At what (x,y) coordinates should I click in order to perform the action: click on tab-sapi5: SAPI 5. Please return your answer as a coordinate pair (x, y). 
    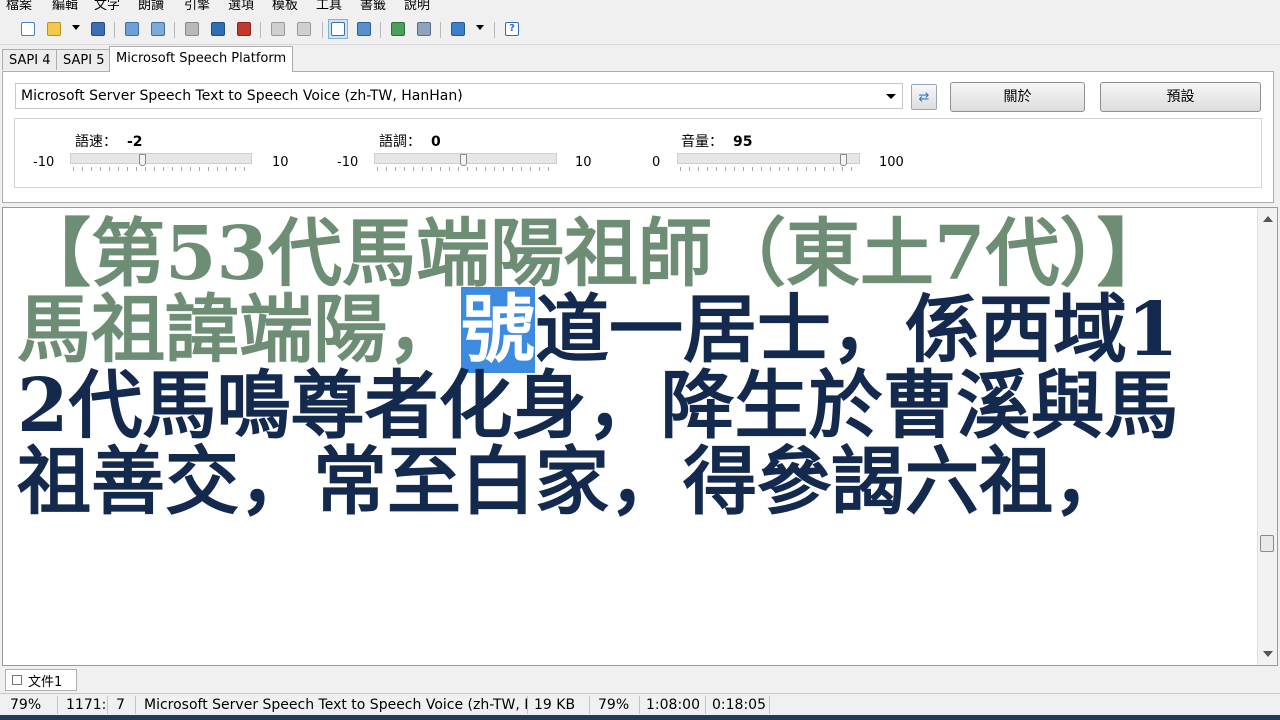
    Looking at the image, I should click on (84, 59).